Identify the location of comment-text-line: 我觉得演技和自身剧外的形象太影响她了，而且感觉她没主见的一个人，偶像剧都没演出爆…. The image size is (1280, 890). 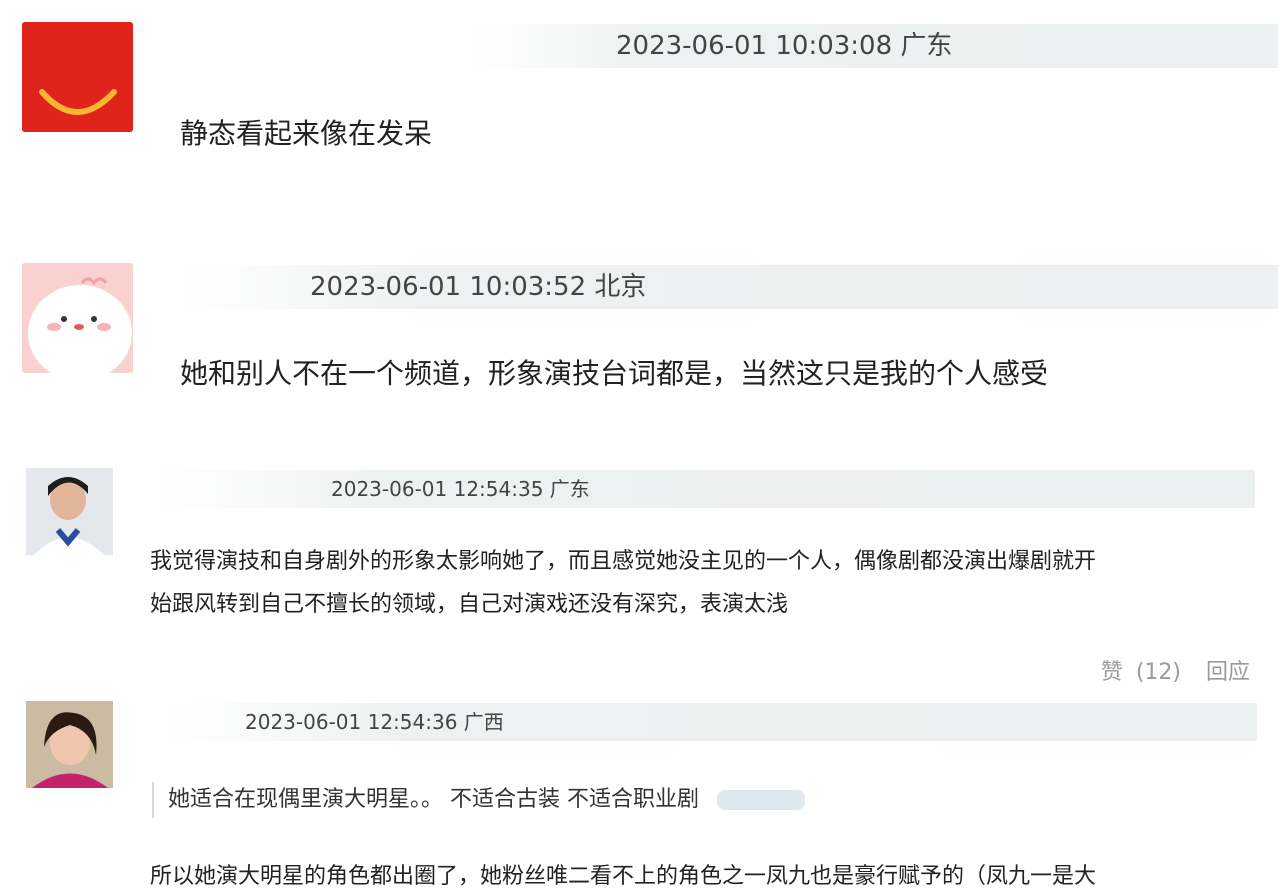
(623, 561).